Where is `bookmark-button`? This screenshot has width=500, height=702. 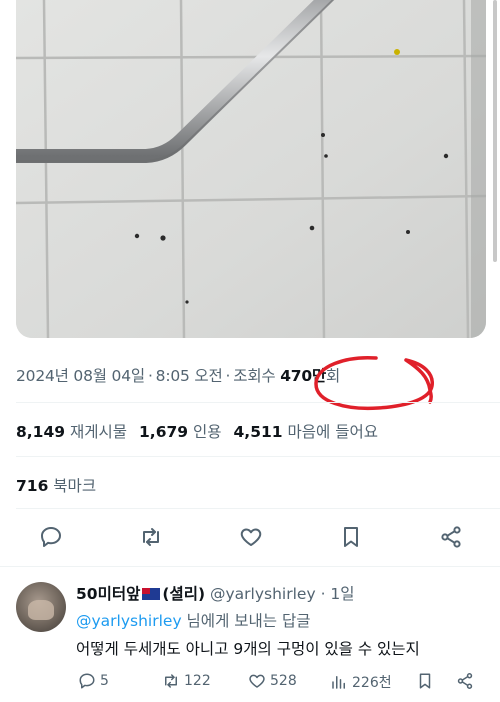
bookmark-button is located at coordinates (351, 537).